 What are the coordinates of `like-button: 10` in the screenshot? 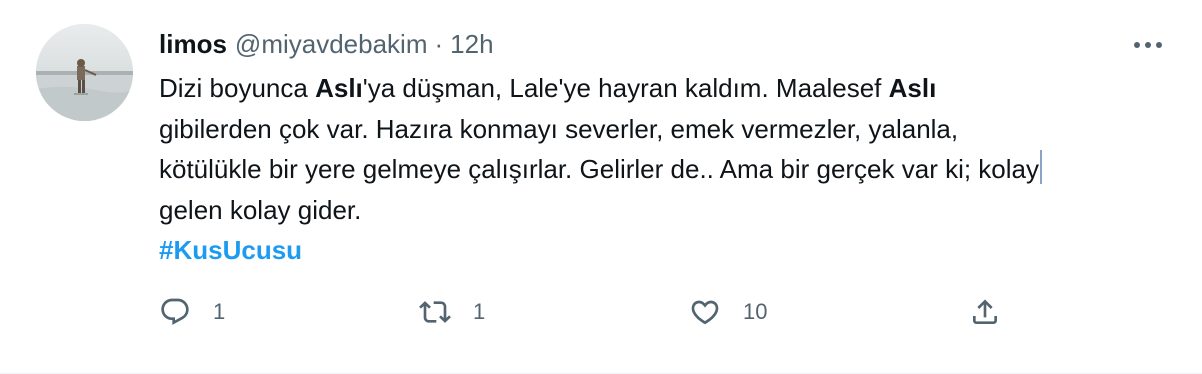 It's located at (728, 312).